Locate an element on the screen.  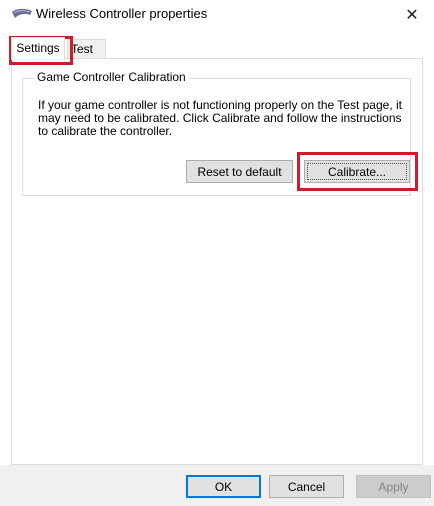
apply-button: Apply is located at coordinates (393, 486).